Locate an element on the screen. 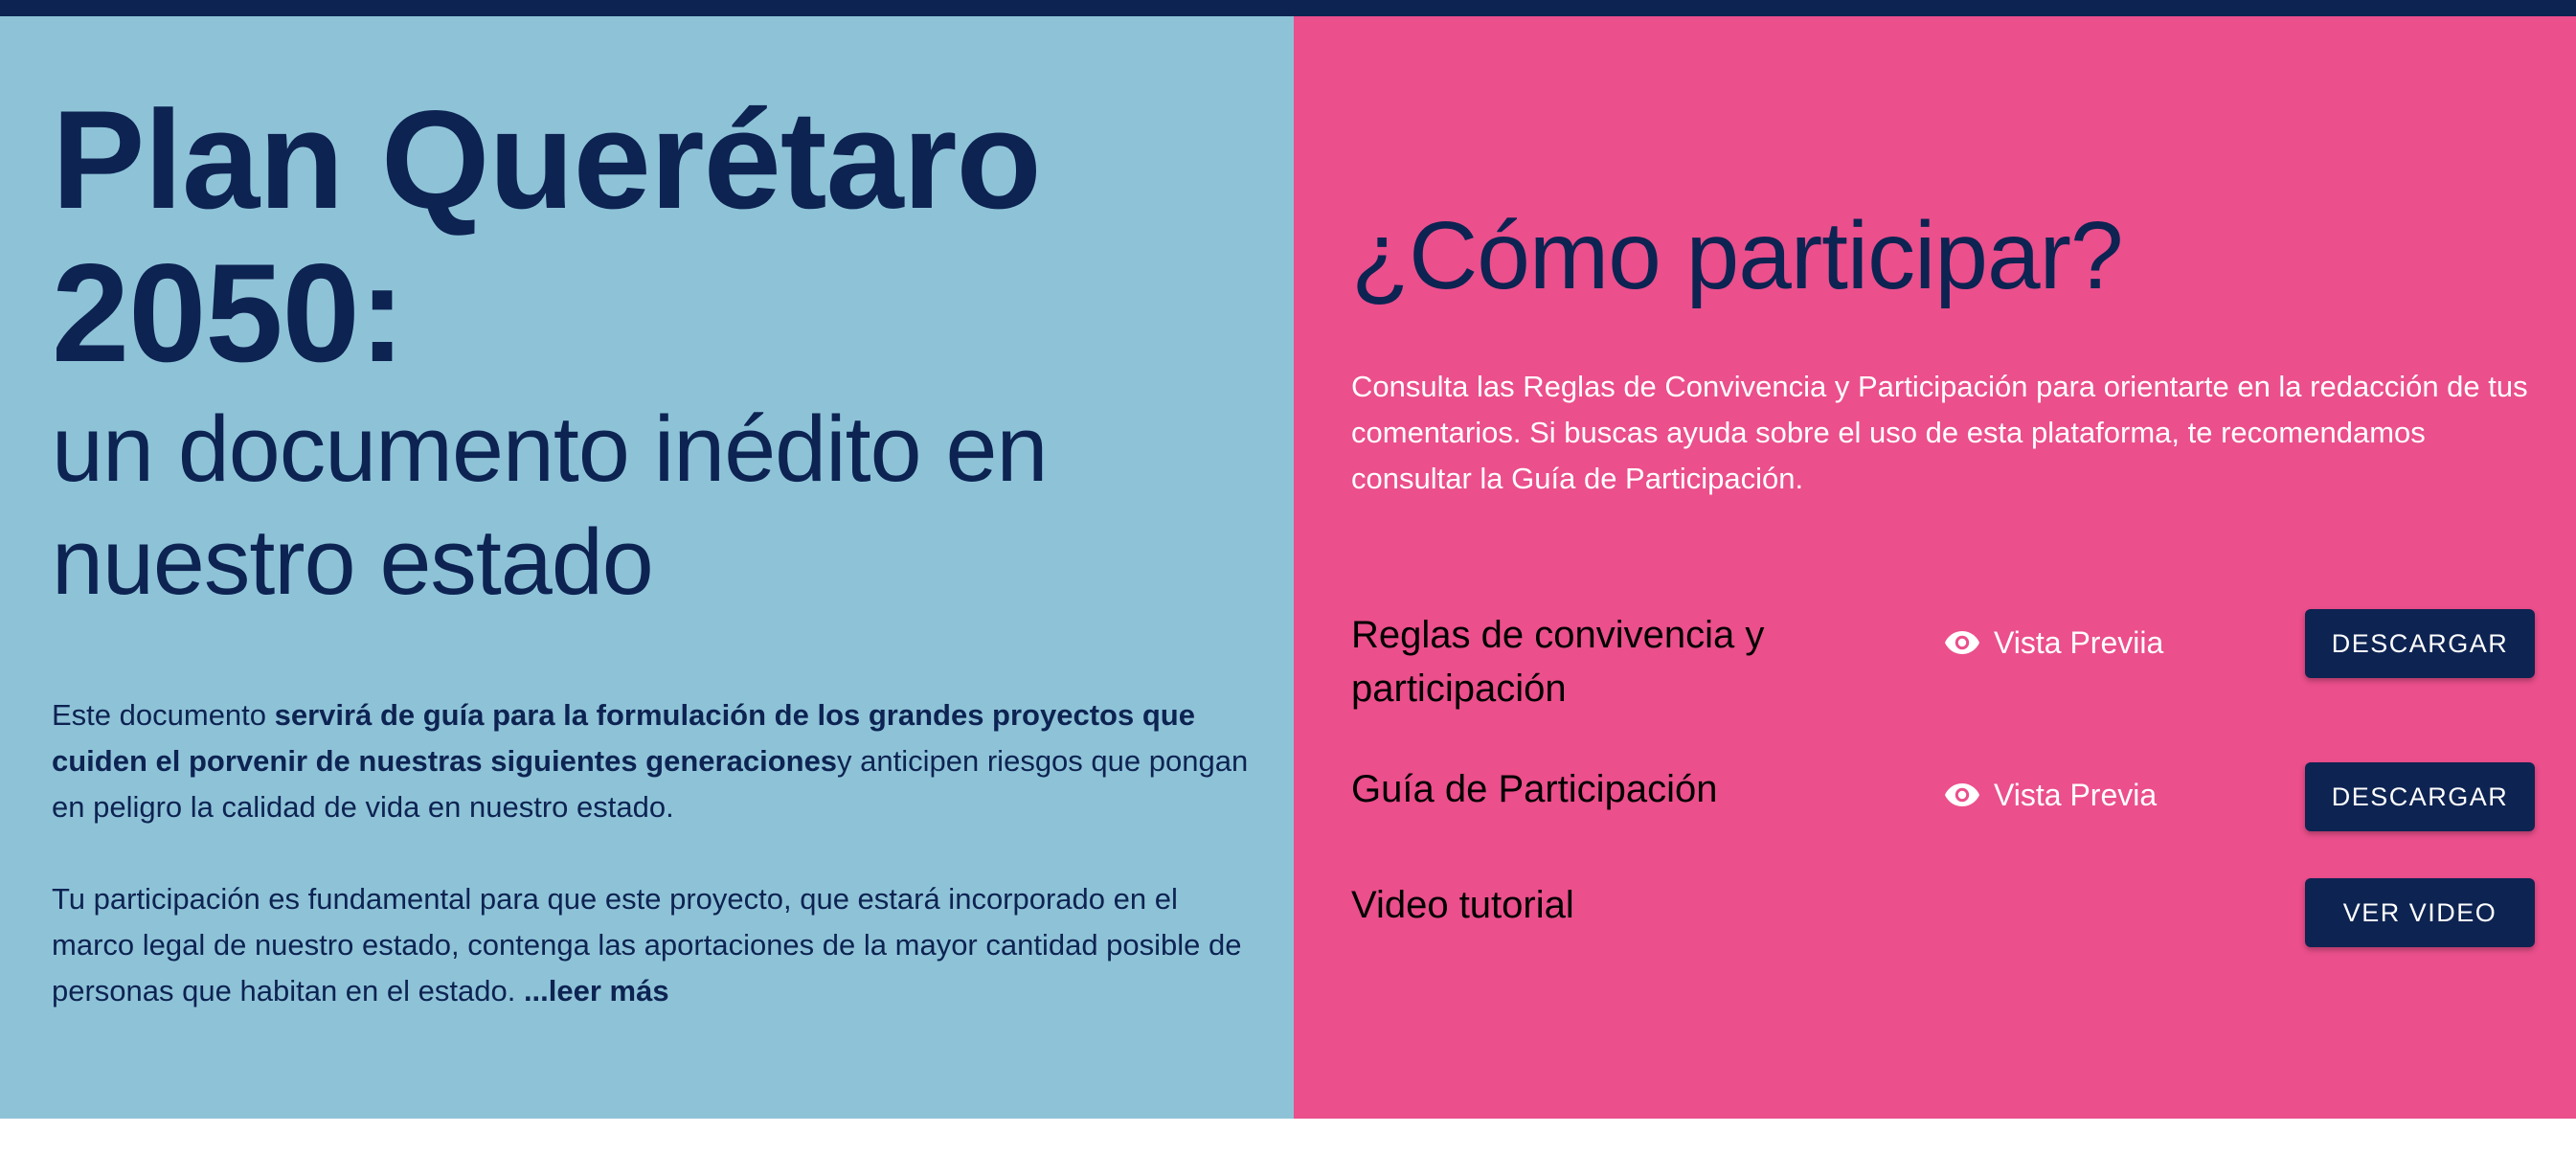 The image size is (2576, 1155). rules-download-button: DESCARGAR is located at coordinates (2420, 643).